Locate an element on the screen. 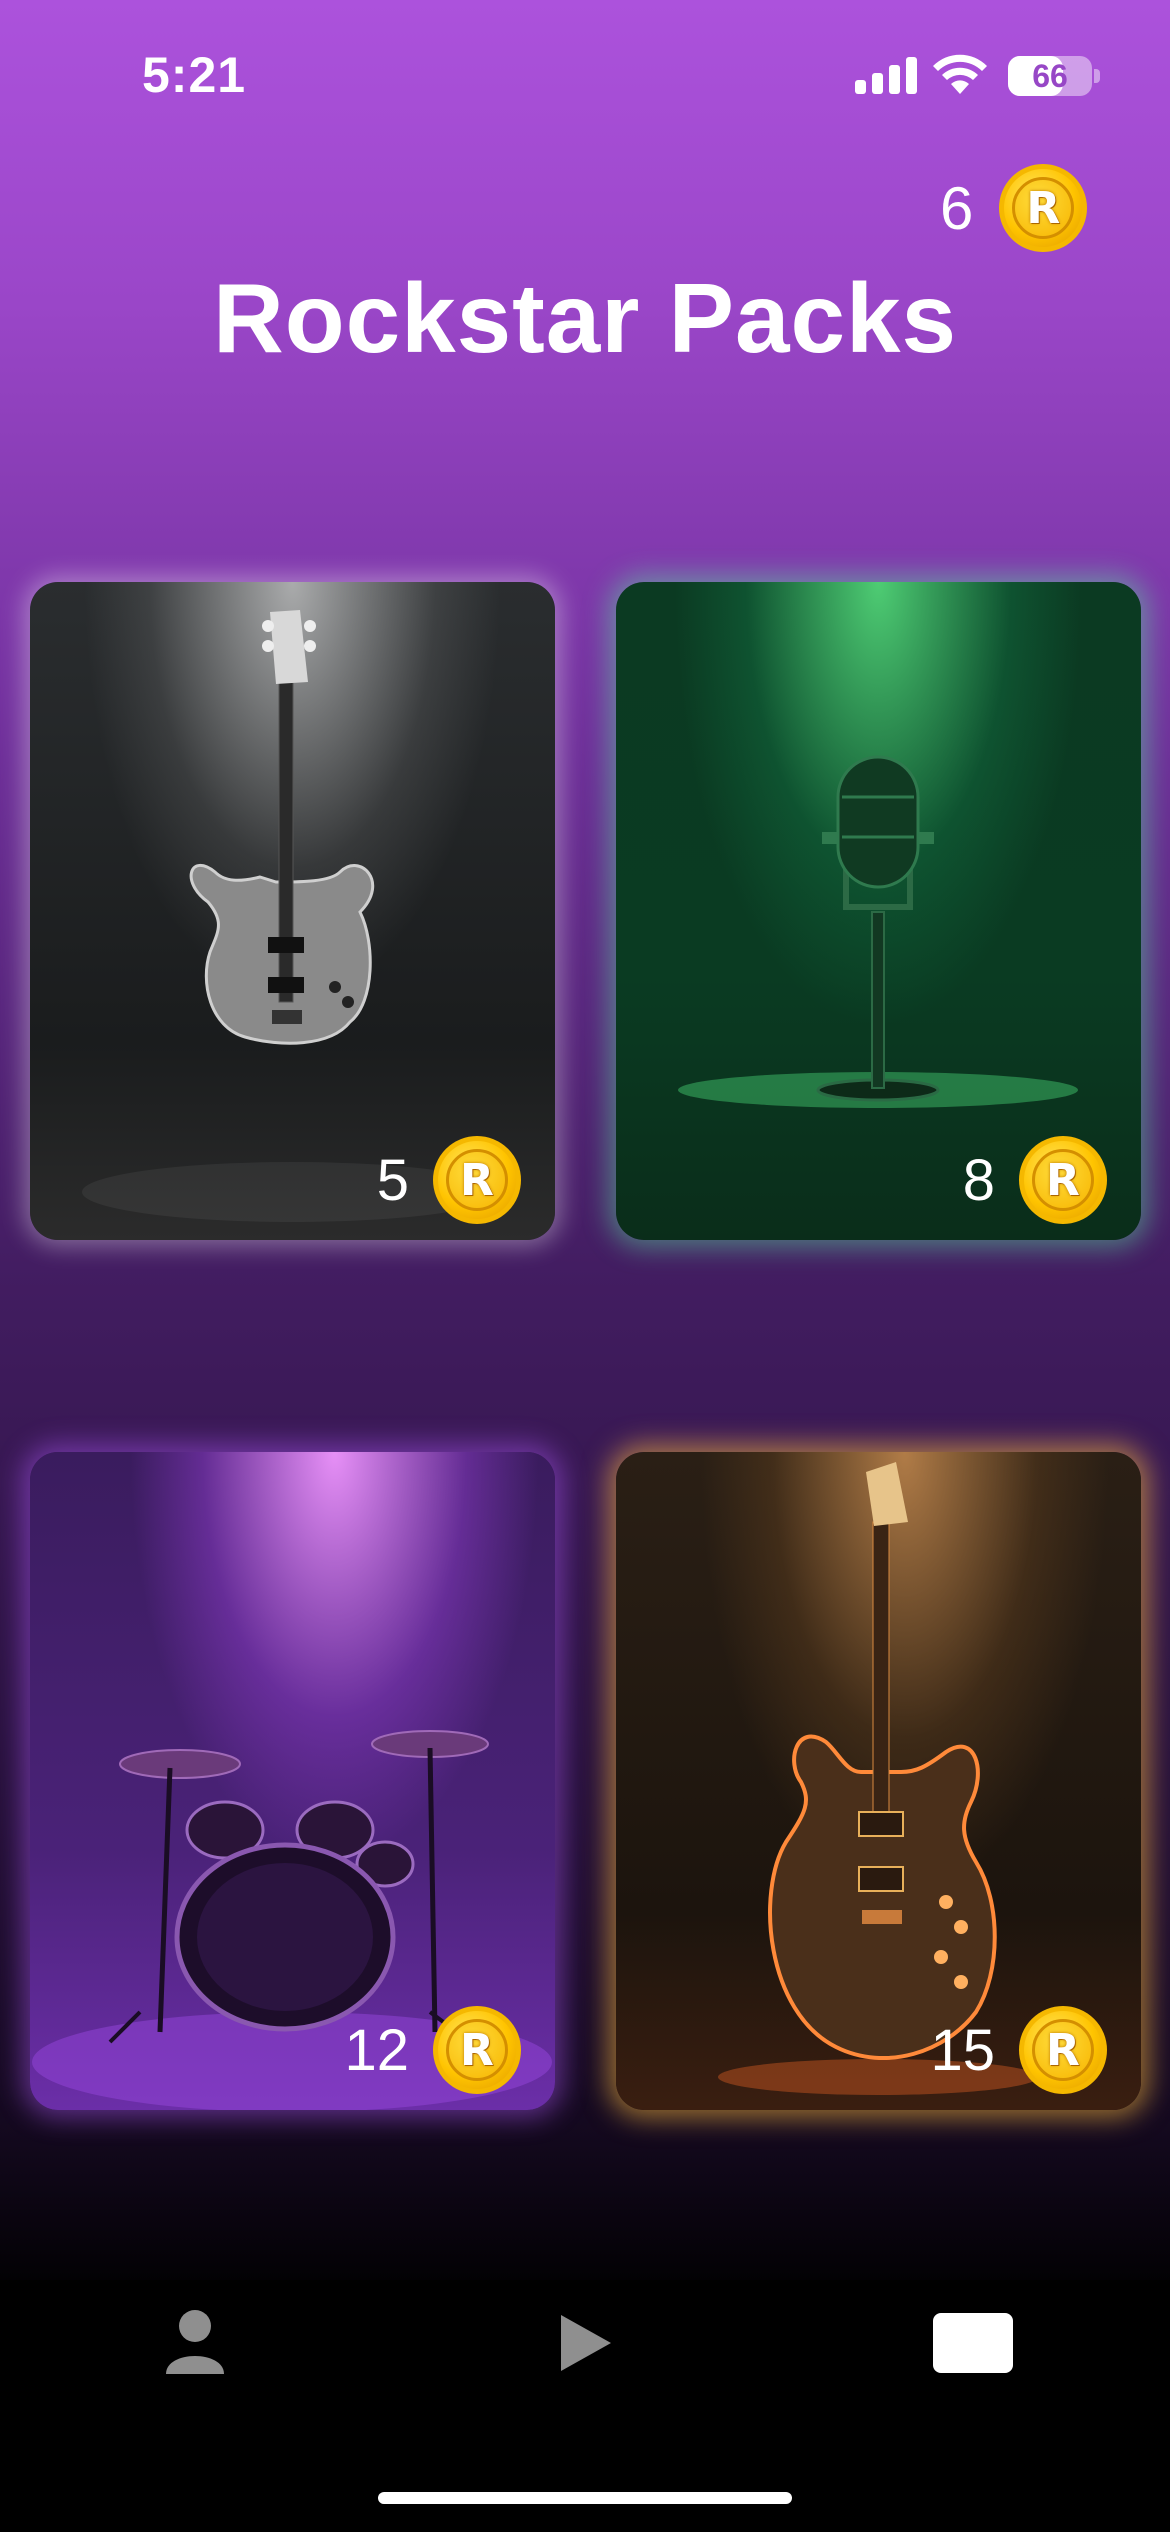 Image resolution: width=1170 pixels, height=2532 pixels. status-time: 5:21 is located at coordinates (194, 75).